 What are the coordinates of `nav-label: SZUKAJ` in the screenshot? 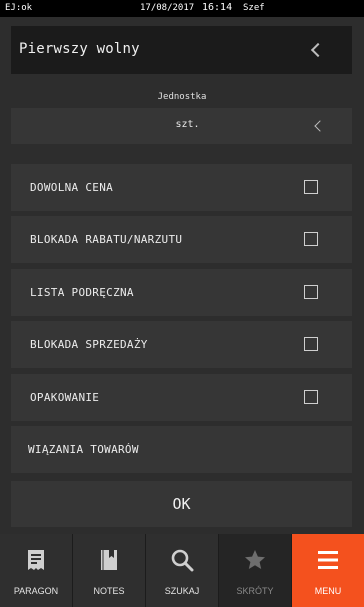 It's located at (182, 591).